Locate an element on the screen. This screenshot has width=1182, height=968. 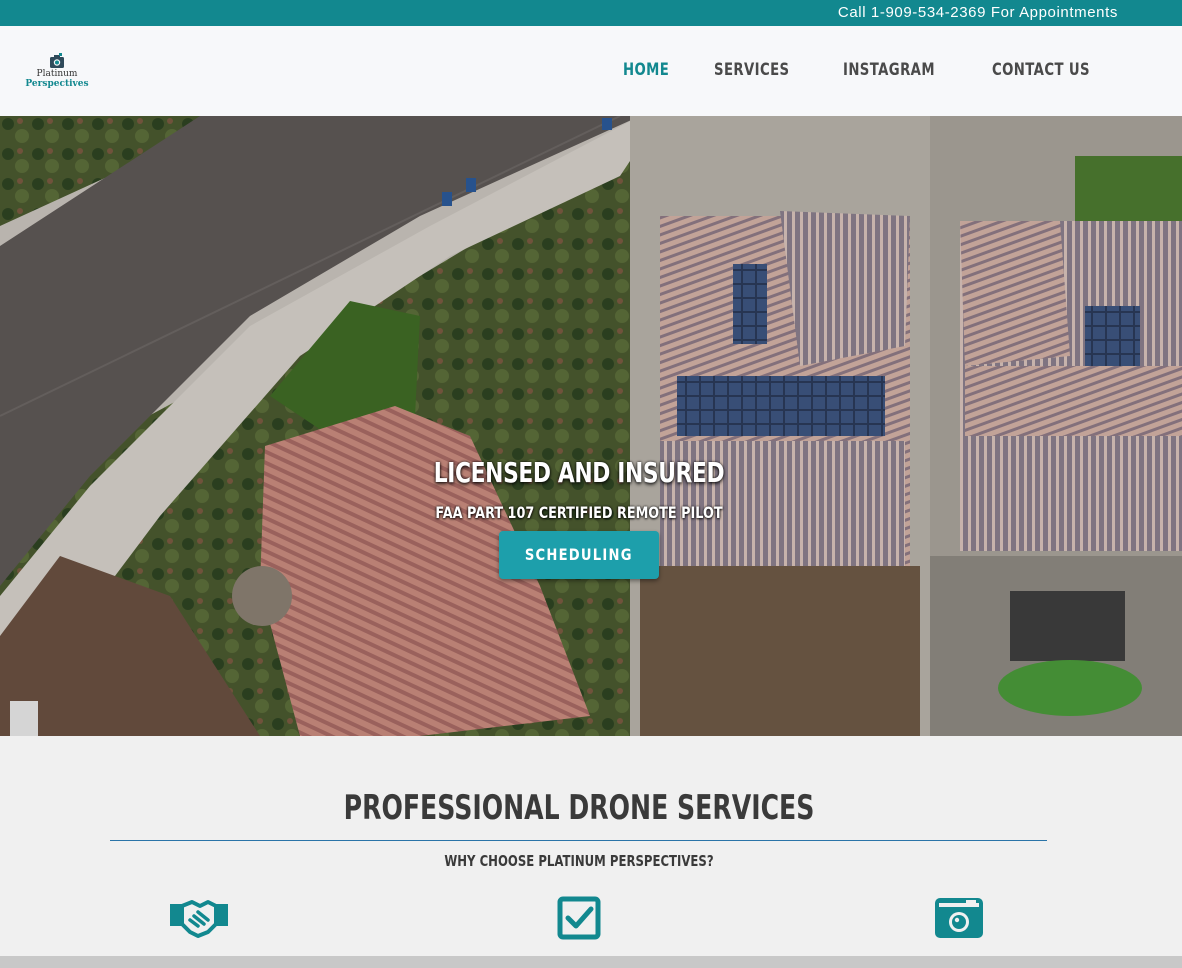
nav-item-instagram: INSTAGRAM is located at coordinates (889, 70).